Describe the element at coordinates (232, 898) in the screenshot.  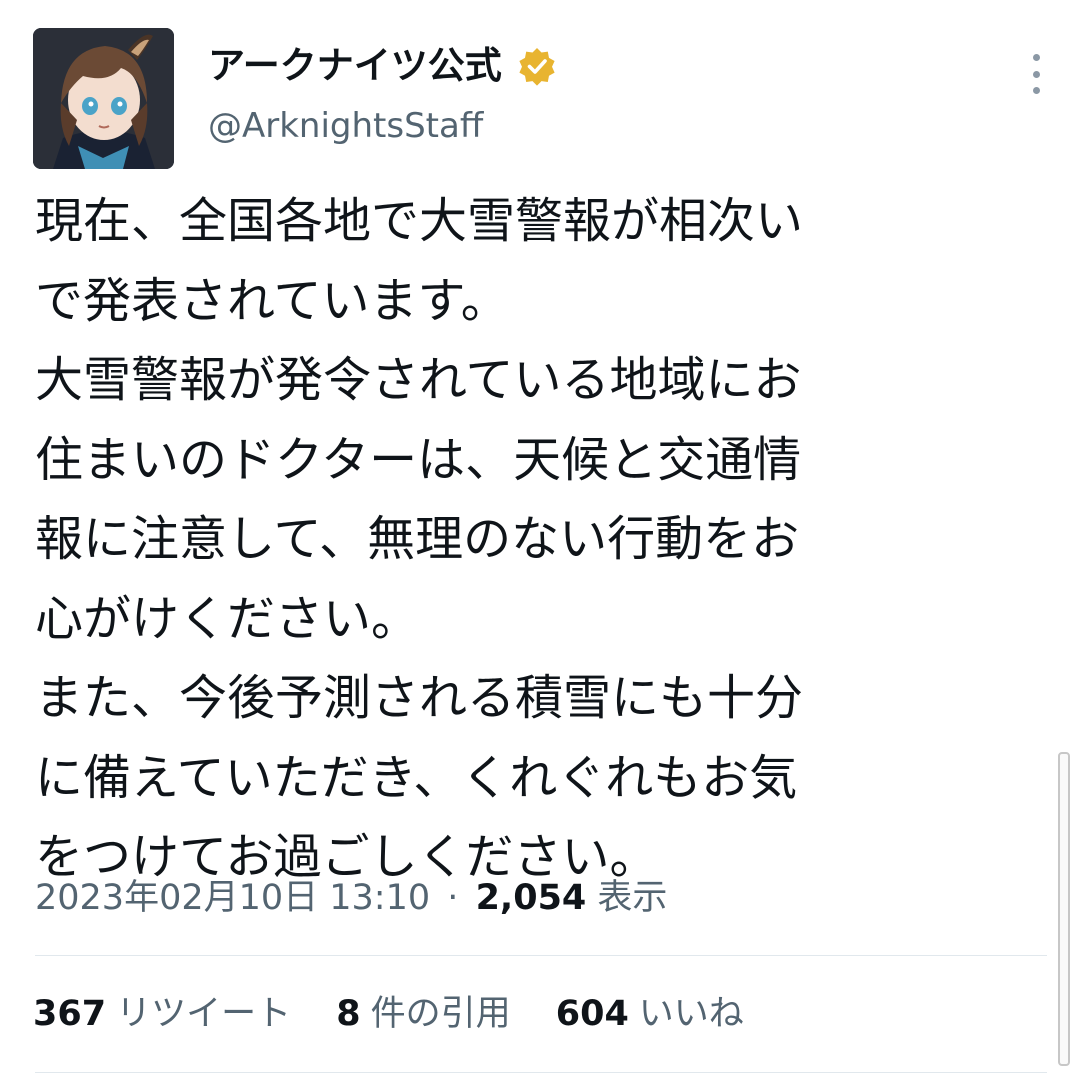
I see `tweet-timestamp: 2023年02月10日 13:10` at that location.